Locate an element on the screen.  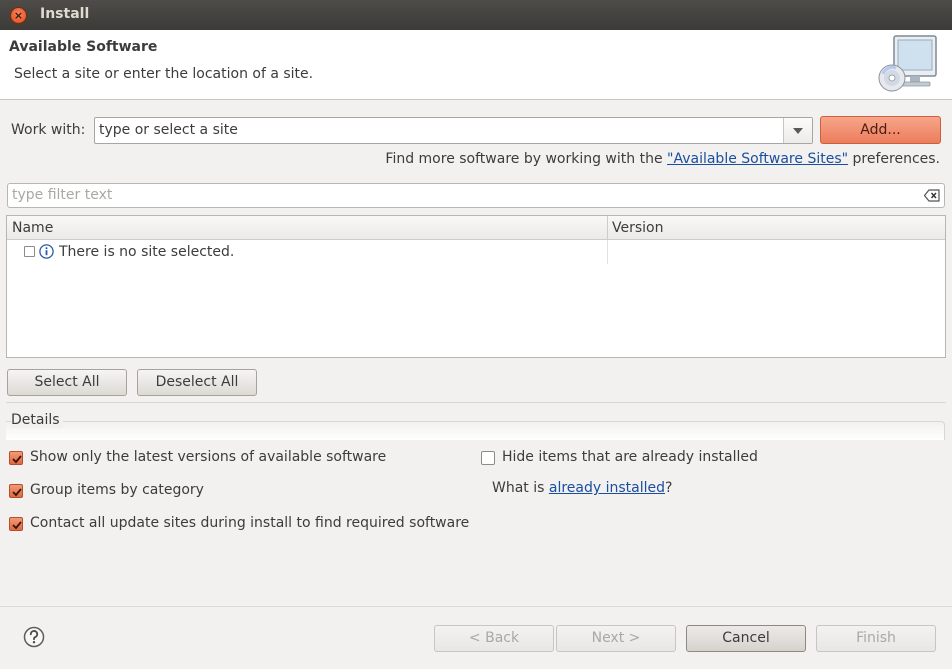
hide-installed-checkbox is located at coordinates (488, 458).